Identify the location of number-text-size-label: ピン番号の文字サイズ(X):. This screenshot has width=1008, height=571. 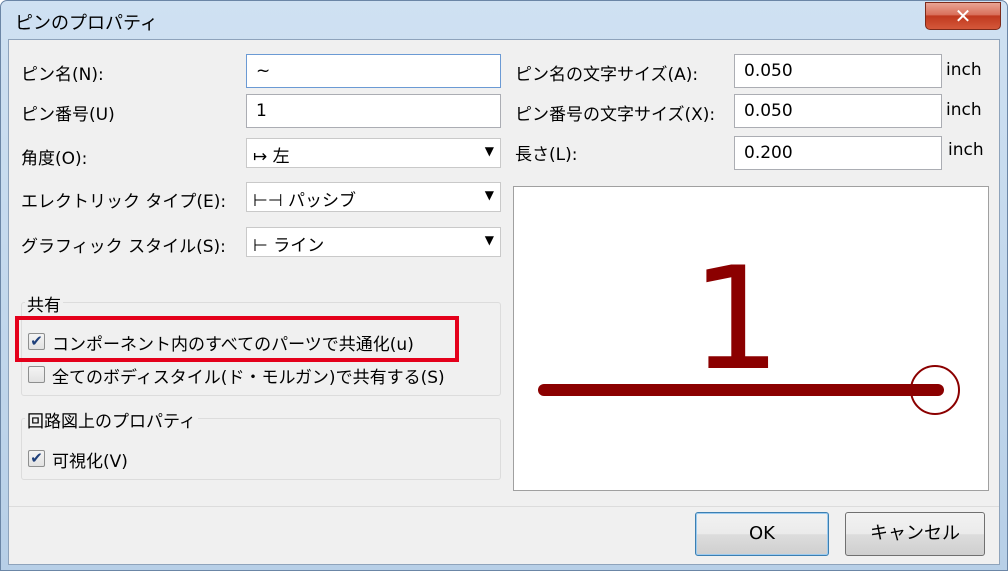
(615, 115).